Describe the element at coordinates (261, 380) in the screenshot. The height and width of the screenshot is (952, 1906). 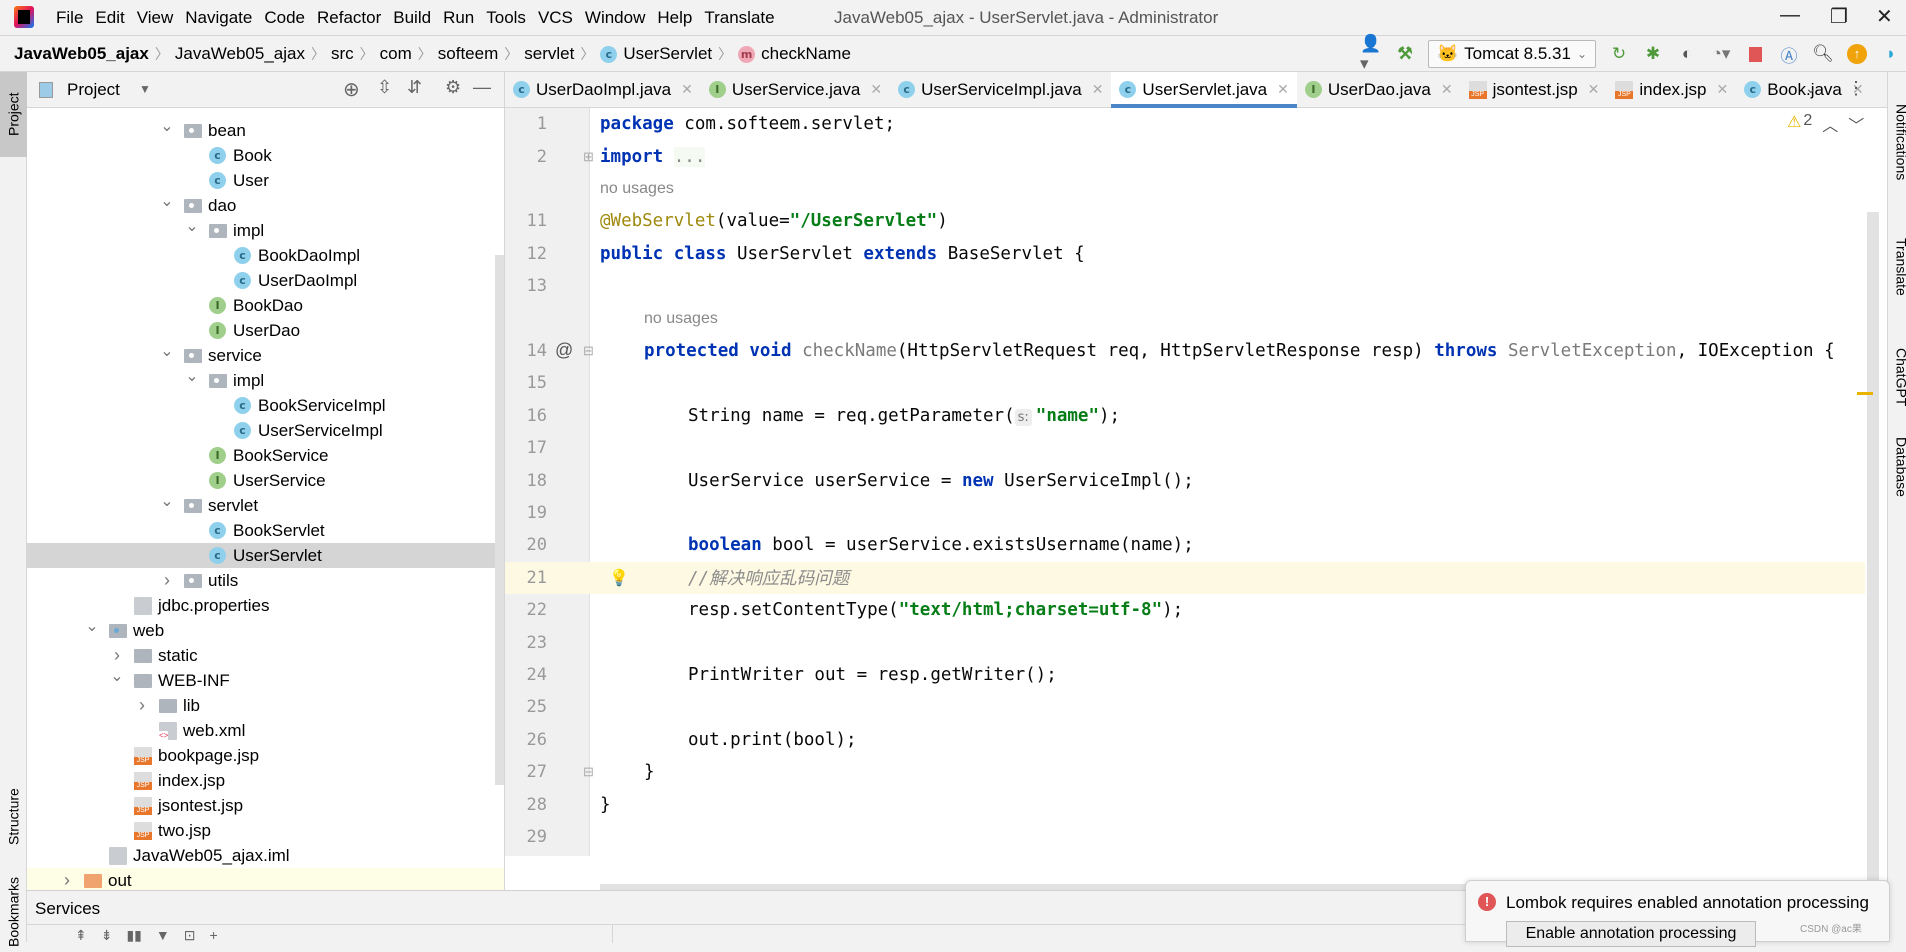
I see `tree-item: ⌄impl` at that location.